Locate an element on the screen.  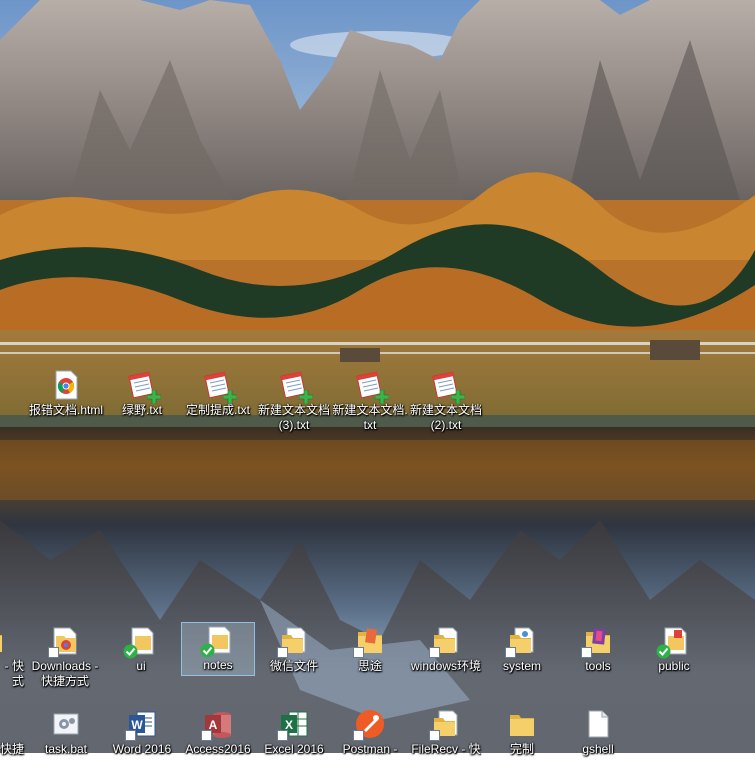
desktop-icon-windows-env-shortcut: windows环境 is located at coordinates (446, 661).